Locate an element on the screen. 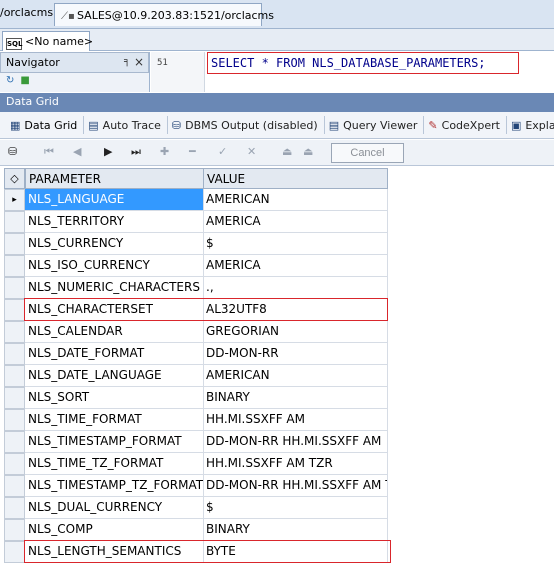 The height and width of the screenshot is (564, 554). cell-parameter: NLS_CURRENCY is located at coordinates (114, 244).